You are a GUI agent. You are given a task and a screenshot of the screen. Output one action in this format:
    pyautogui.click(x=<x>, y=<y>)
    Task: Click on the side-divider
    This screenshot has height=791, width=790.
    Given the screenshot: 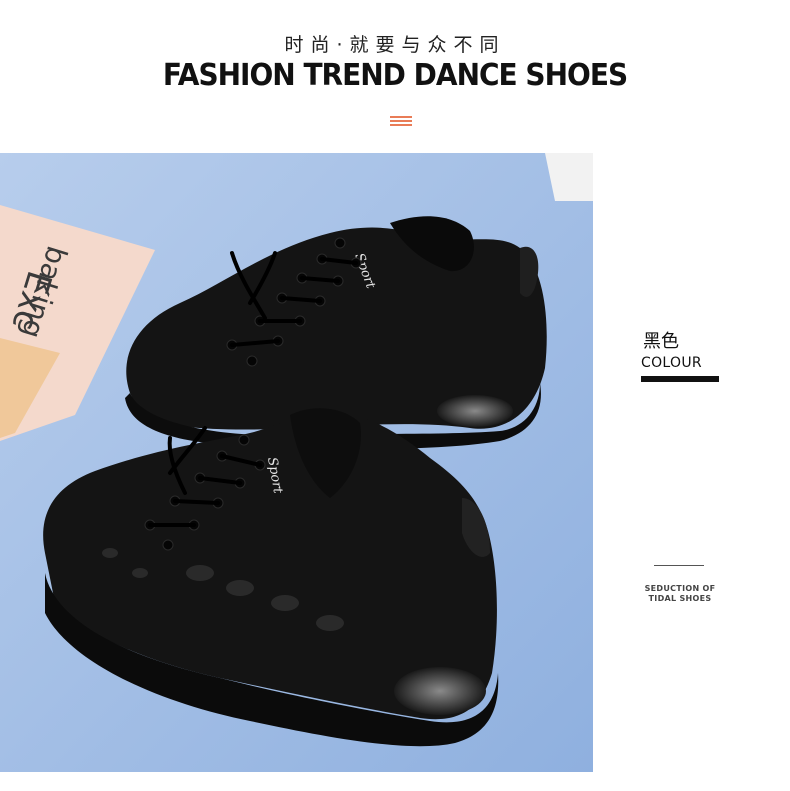 What is the action you would take?
    pyautogui.click(x=679, y=565)
    